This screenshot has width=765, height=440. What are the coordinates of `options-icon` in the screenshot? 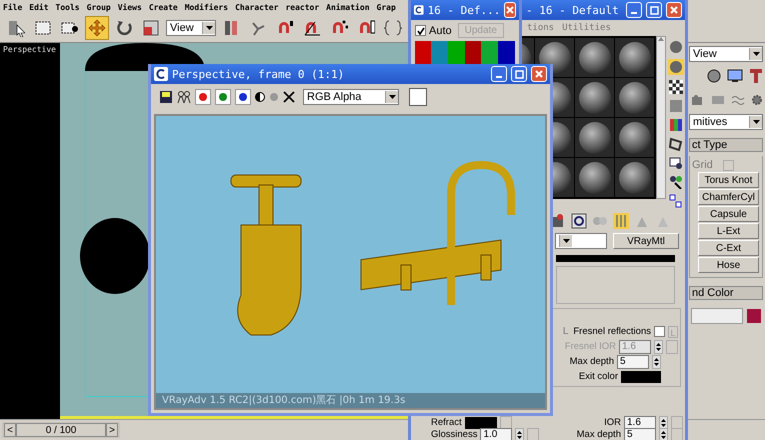 It's located at (675, 163).